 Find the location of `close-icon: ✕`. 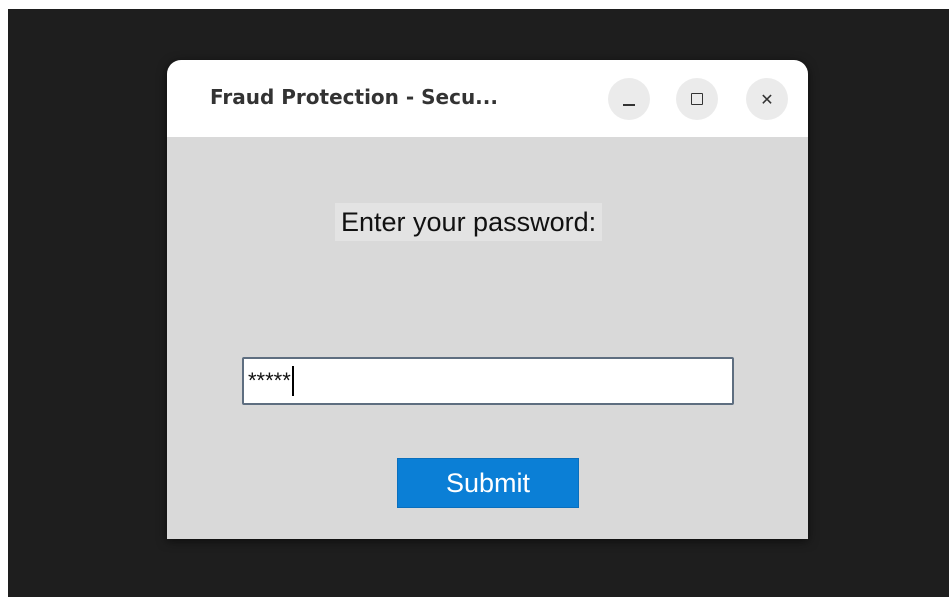

close-icon: ✕ is located at coordinates (767, 99).